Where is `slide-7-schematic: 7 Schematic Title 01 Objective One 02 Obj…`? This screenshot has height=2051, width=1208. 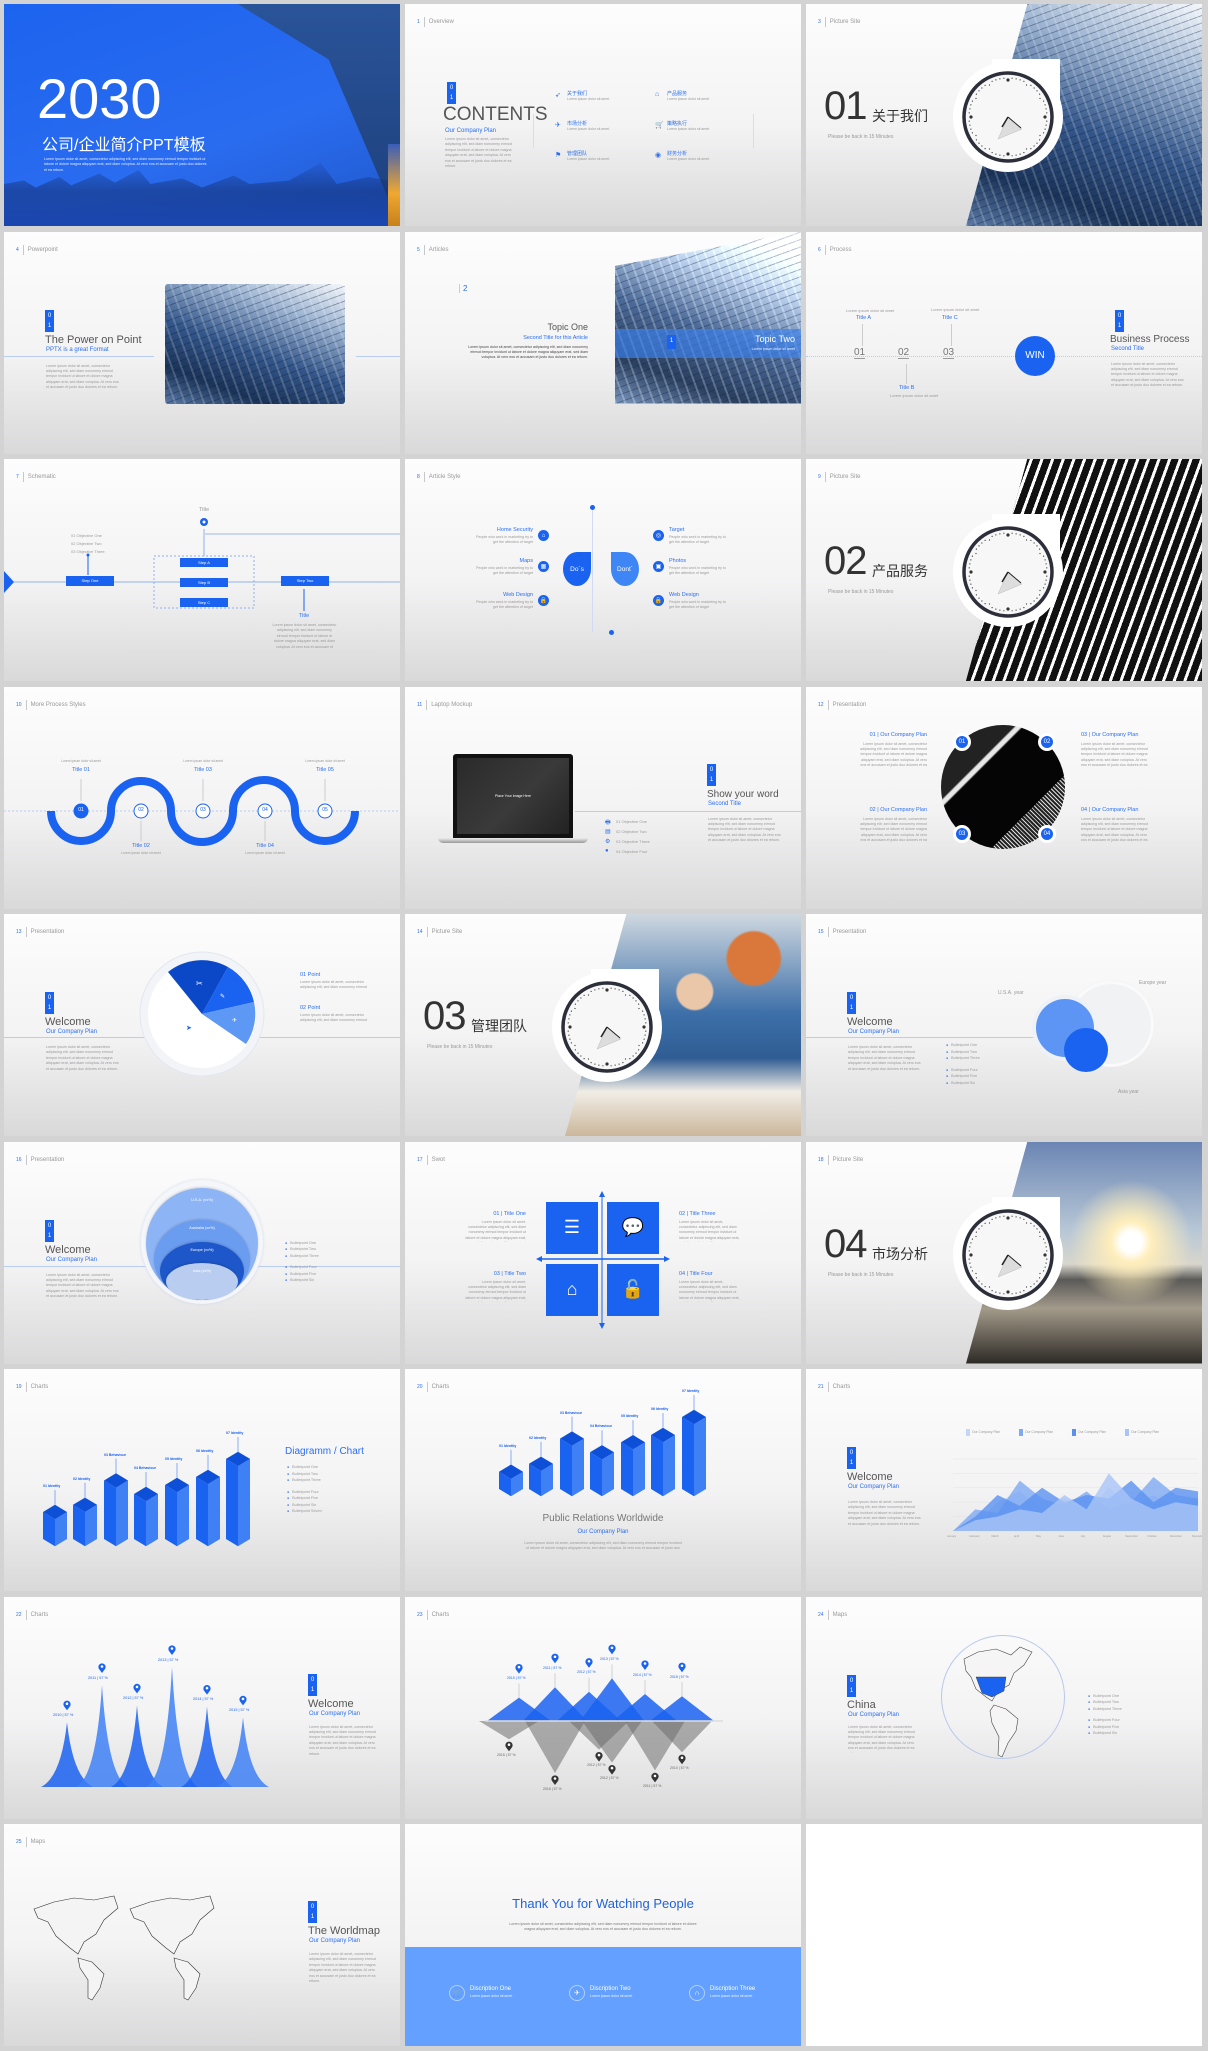 slide-7-schematic: 7 Schematic Title 01 Objective One 02 Obj… is located at coordinates (202, 570).